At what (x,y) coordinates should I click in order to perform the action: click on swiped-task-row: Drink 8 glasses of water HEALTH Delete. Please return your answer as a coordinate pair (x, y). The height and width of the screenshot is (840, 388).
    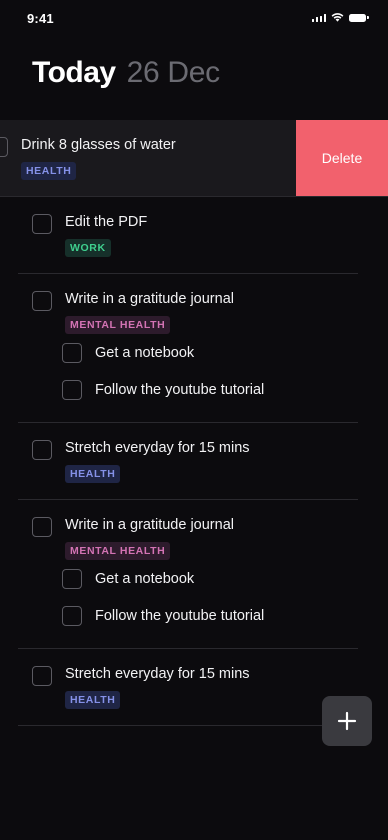
    Looking at the image, I should click on (194, 158).